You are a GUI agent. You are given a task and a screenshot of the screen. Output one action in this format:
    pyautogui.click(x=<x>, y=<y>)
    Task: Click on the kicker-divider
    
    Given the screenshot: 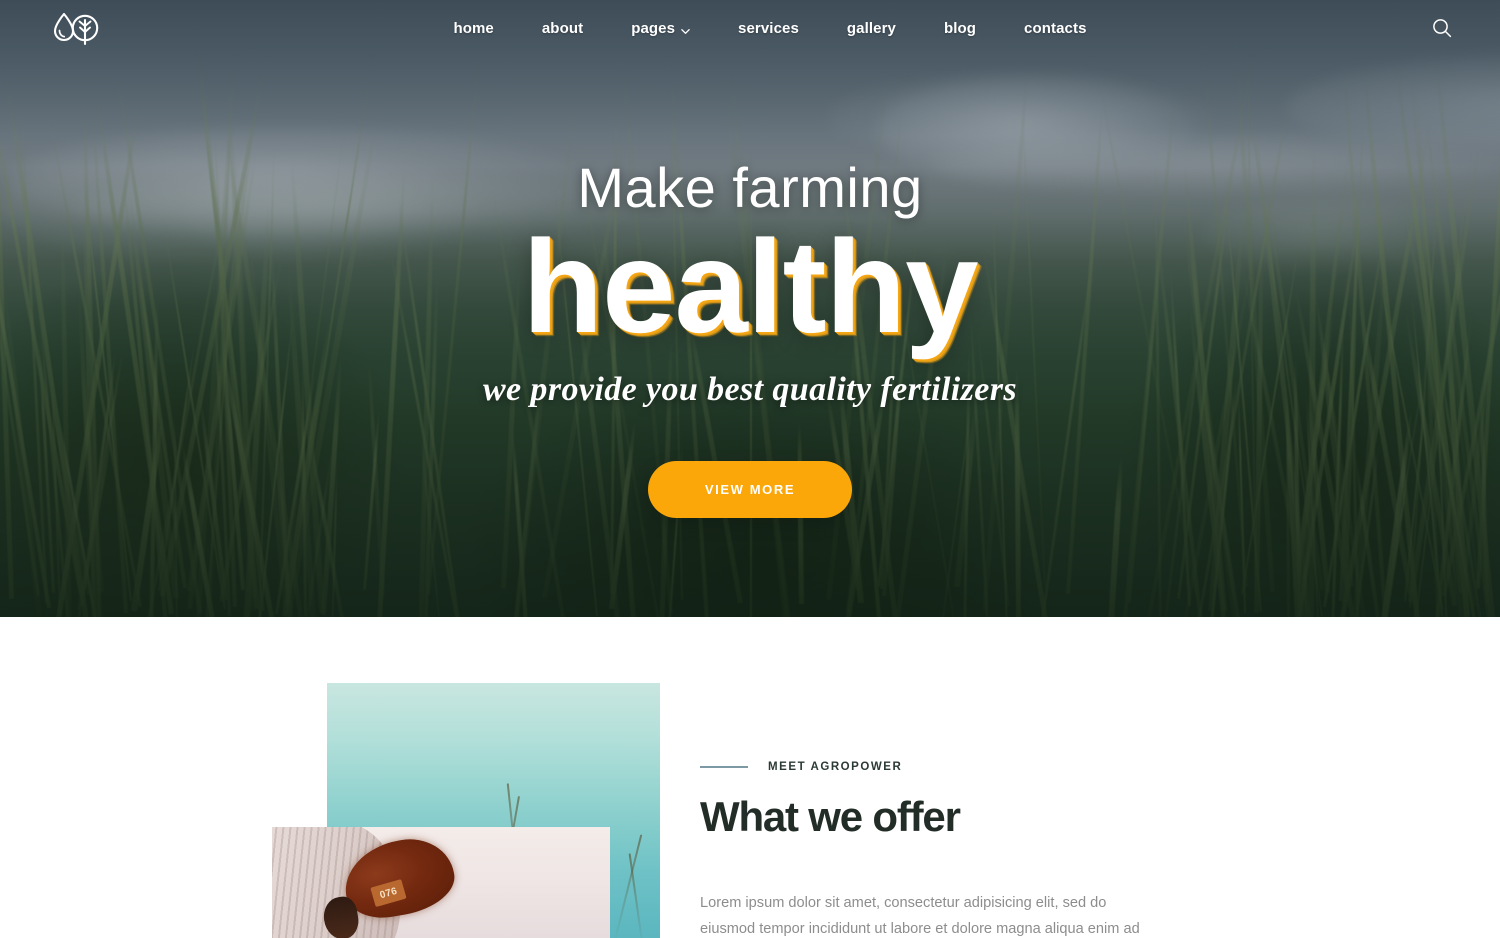 What is the action you would take?
    pyautogui.click(x=724, y=767)
    